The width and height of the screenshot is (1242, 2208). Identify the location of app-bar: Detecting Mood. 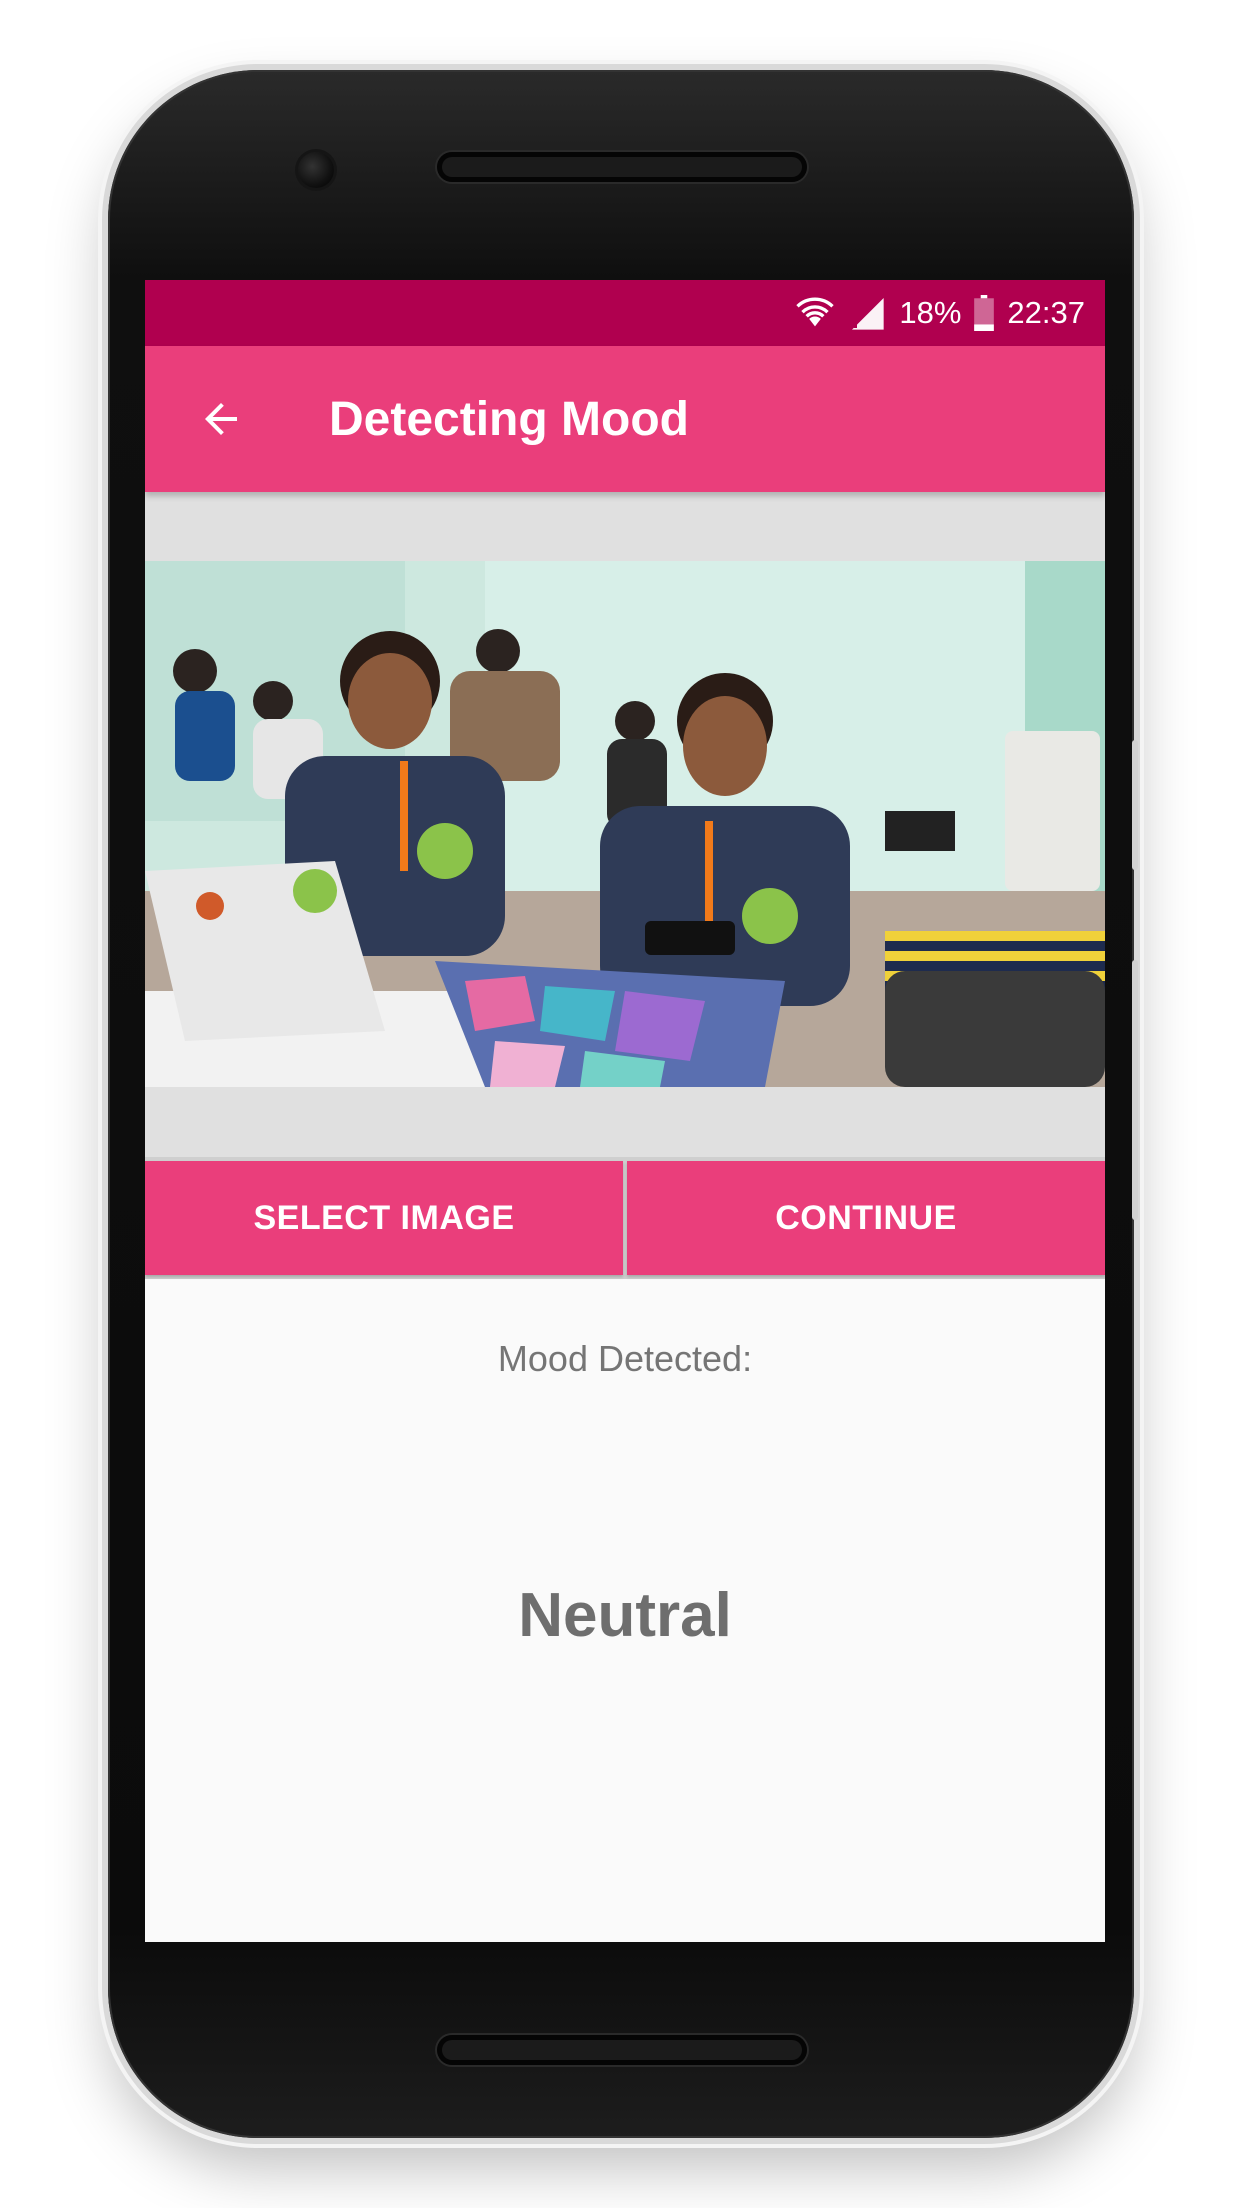
(625, 419).